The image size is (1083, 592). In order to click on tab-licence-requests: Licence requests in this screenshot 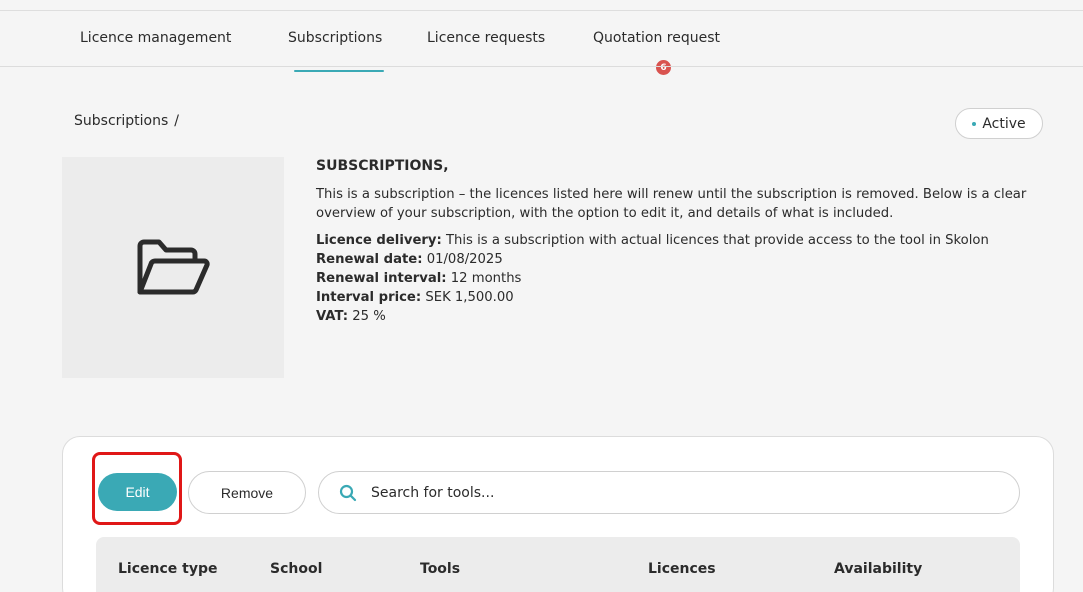, I will do `click(486, 38)`.